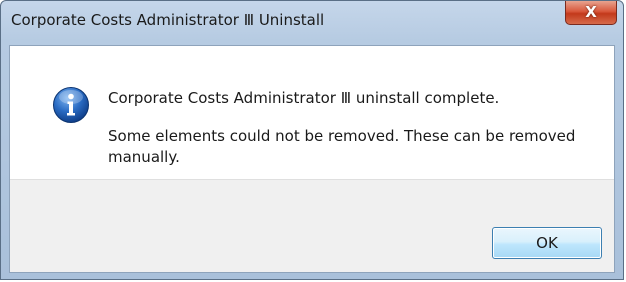 The height and width of the screenshot is (282, 626). What do you see at coordinates (547, 243) in the screenshot?
I see `ok-button: OK` at bounding box center [547, 243].